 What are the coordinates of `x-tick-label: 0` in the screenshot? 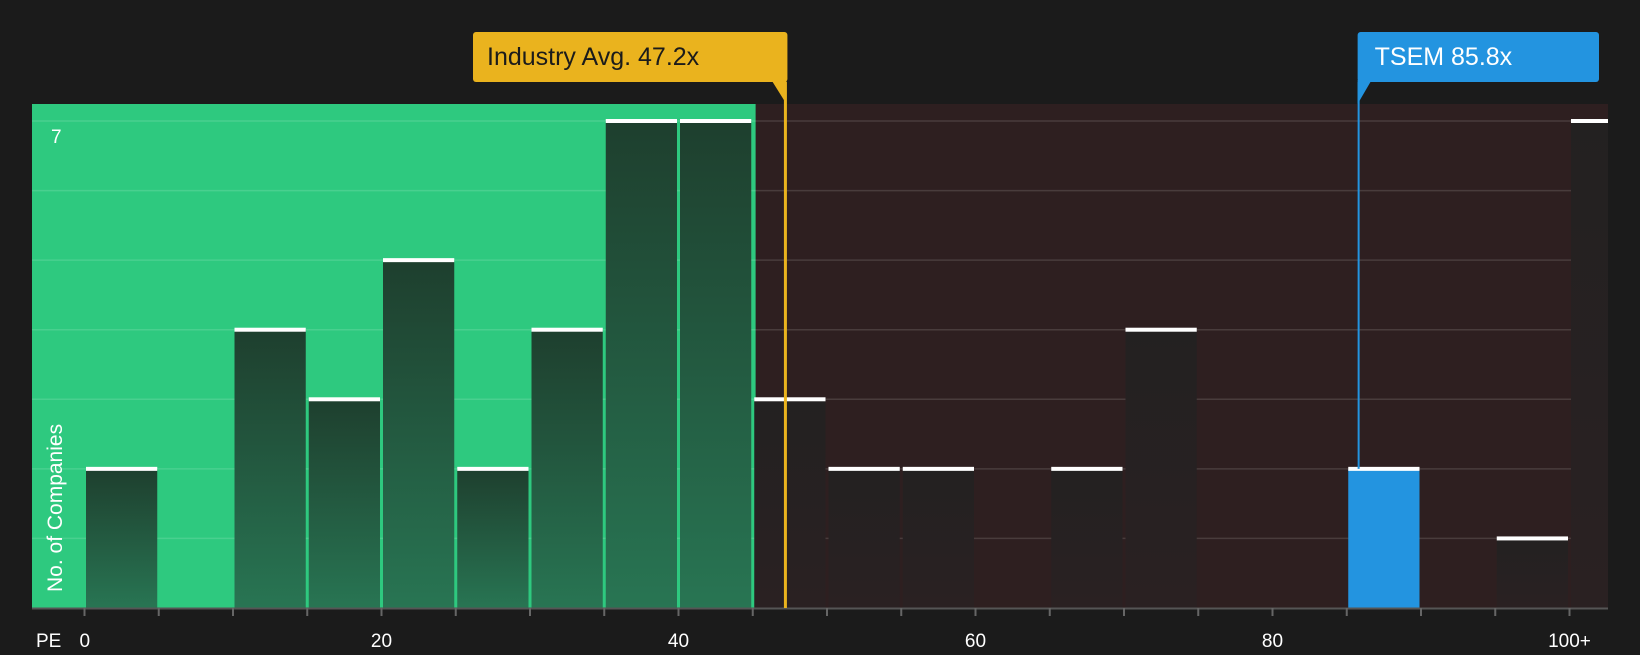 It's located at (85, 640).